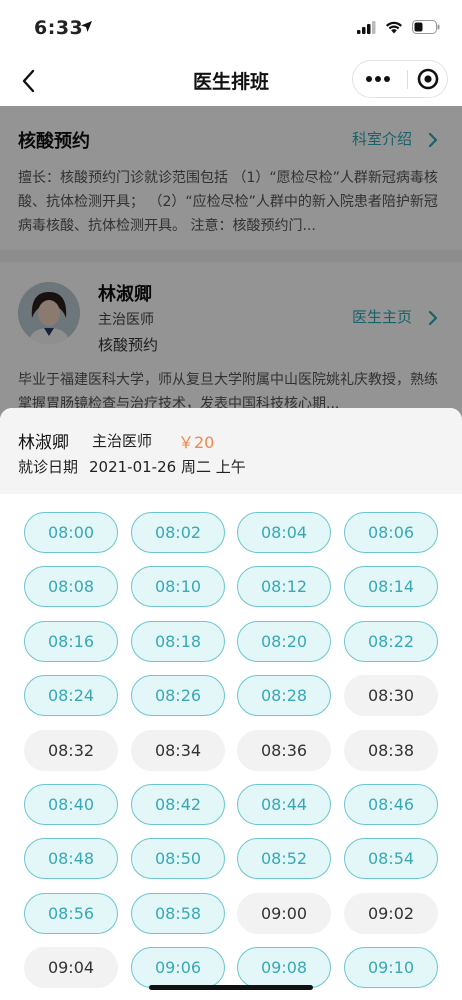 The width and height of the screenshot is (462, 1000). Describe the element at coordinates (167, 467) in the screenshot. I see `visit-date-value: 2021-01-26 周二 上午` at that location.